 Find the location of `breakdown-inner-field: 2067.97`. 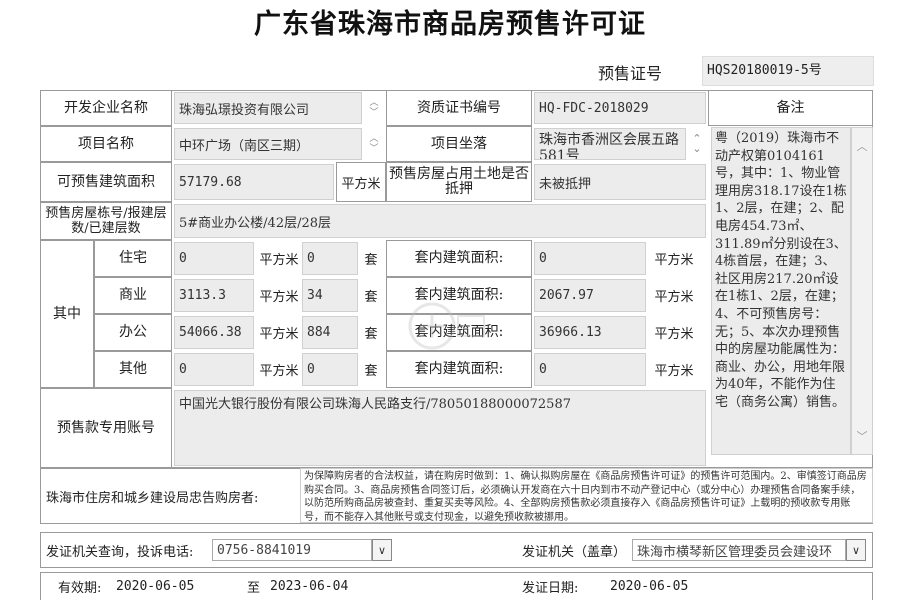

breakdown-inner-field: 2067.97 is located at coordinates (590, 295).